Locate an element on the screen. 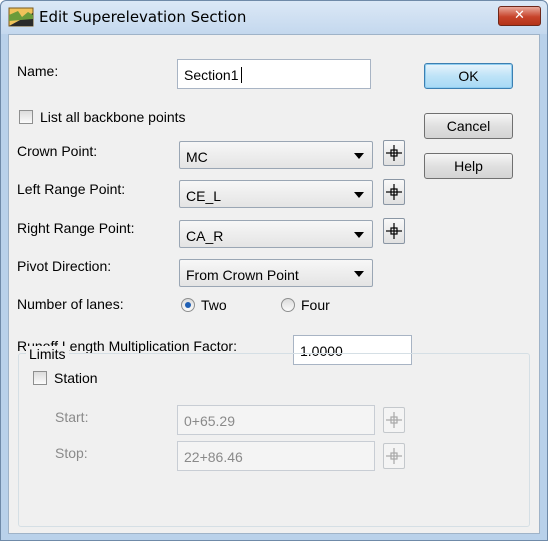 This screenshot has width=548, height=541. number-of-lanes-label: Number of lanes: is located at coordinates (70, 304).